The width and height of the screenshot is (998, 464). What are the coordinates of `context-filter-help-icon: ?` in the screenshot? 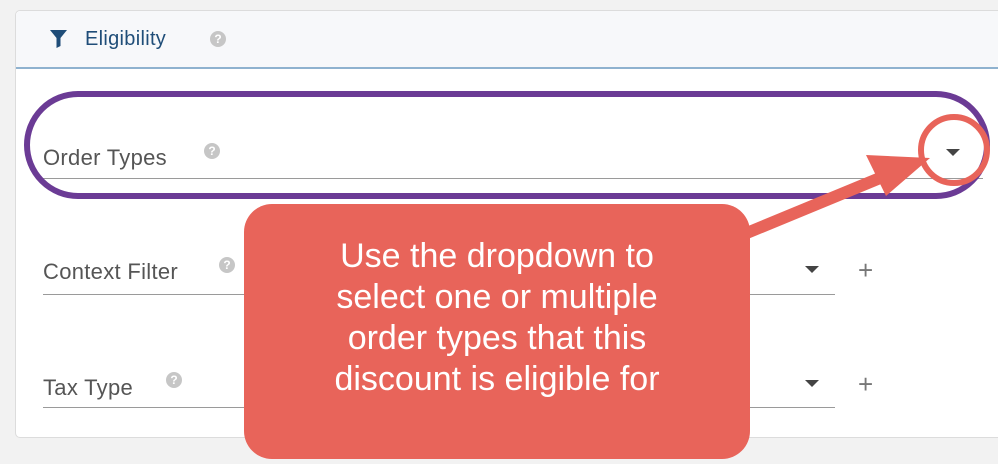 It's located at (227, 265).